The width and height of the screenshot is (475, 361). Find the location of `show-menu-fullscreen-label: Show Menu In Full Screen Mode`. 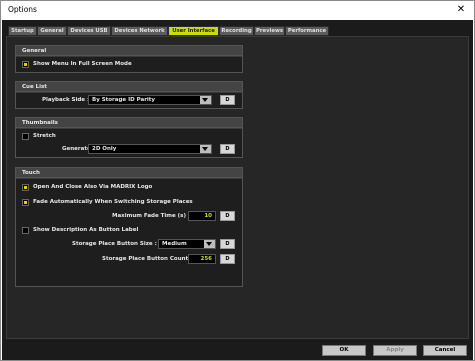

show-menu-fullscreen-label: Show Menu In Full Screen Mode is located at coordinates (82, 64).